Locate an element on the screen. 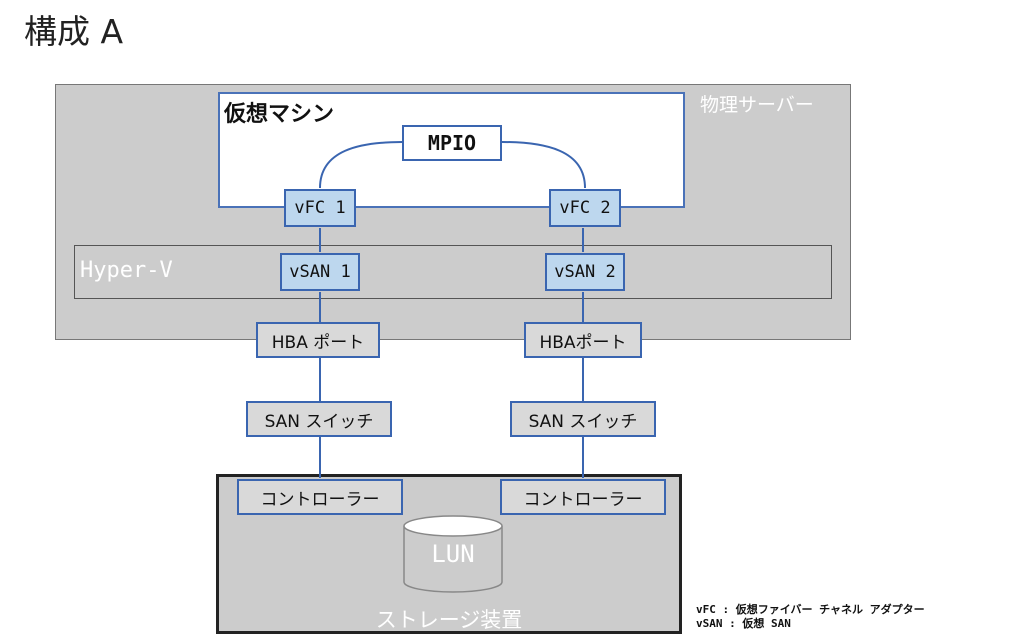 The image size is (1024, 640). mpio-link-left is located at coordinates (361, 165).